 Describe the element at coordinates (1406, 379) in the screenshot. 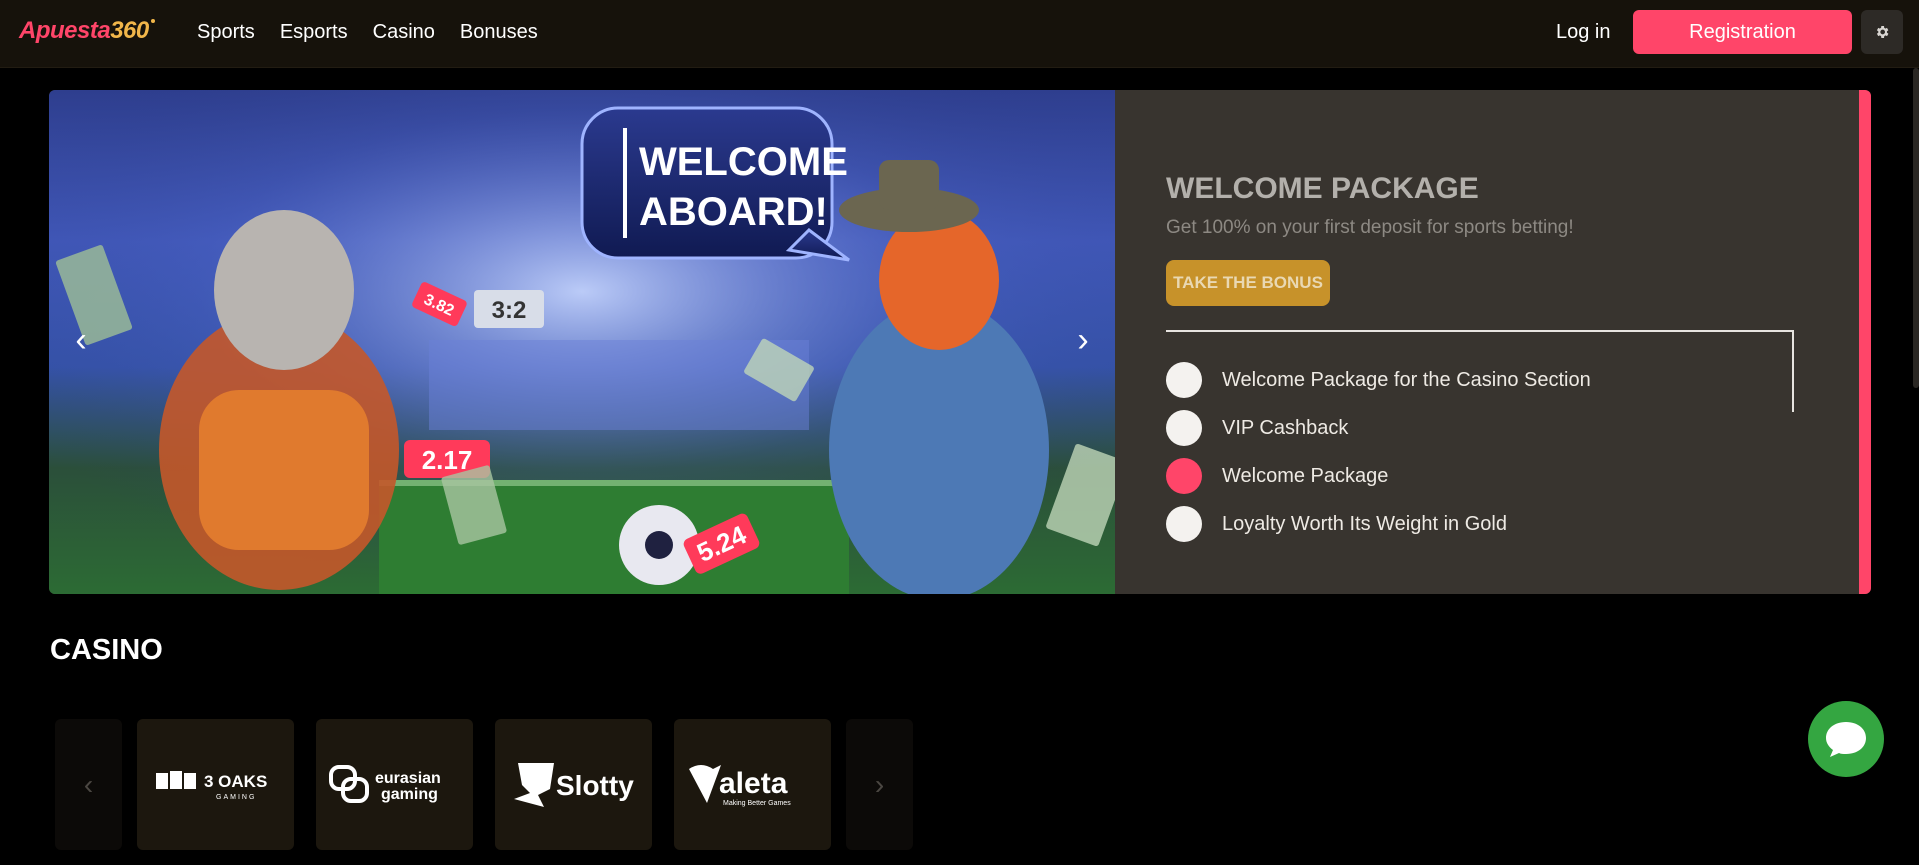

I see `offer-label: Welcome Package for the Casino Section` at that location.